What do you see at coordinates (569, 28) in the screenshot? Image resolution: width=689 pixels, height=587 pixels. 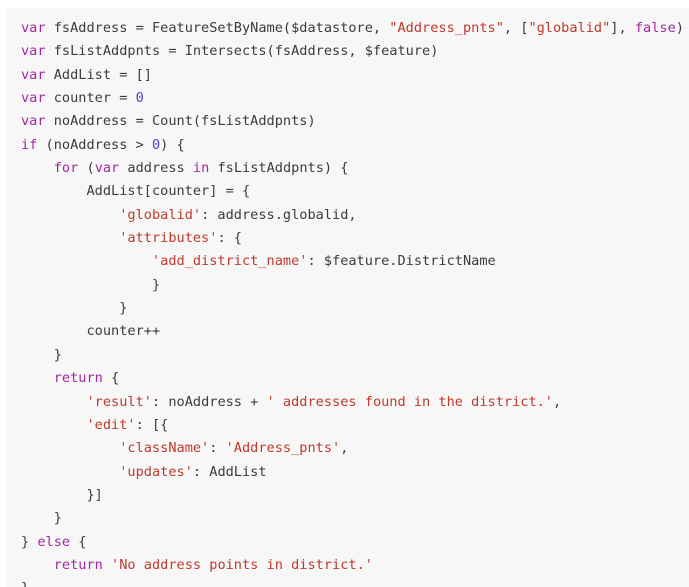 I see `code-token-str: "globalid"` at bounding box center [569, 28].